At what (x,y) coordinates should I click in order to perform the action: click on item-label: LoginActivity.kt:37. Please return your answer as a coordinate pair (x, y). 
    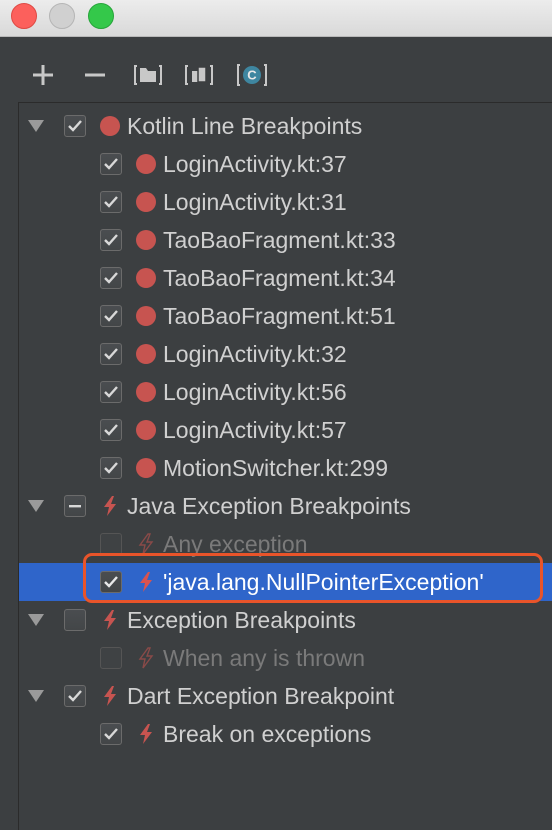
    Looking at the image, I should click on (255, 164).